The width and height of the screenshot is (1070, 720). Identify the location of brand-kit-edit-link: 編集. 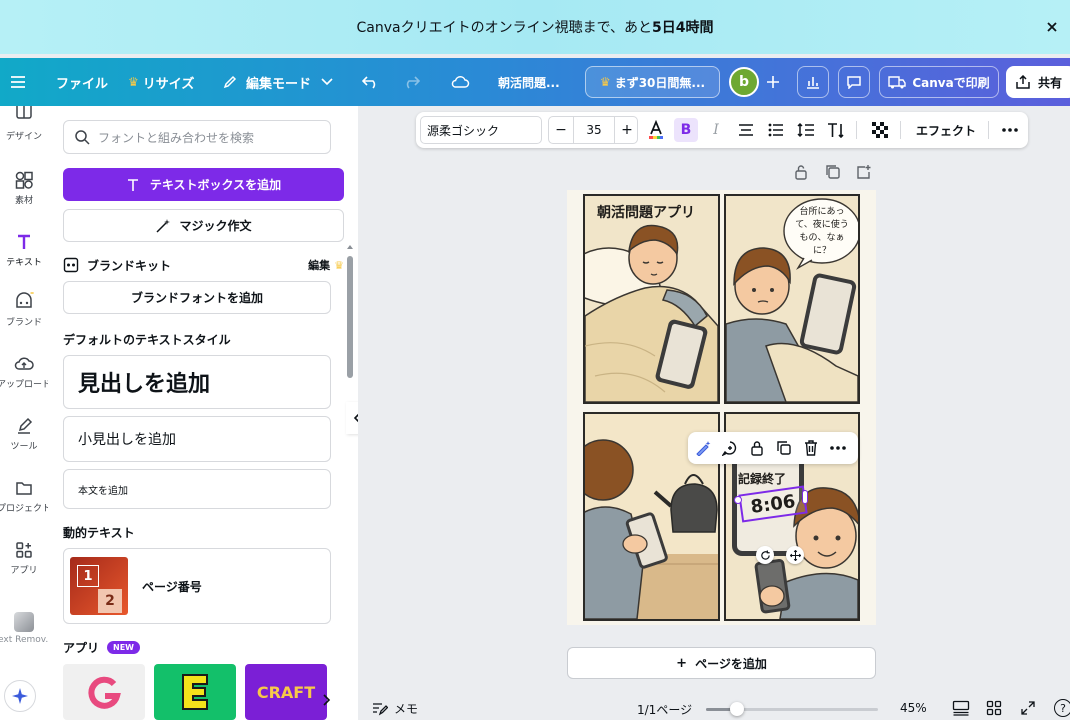
(319, 265).